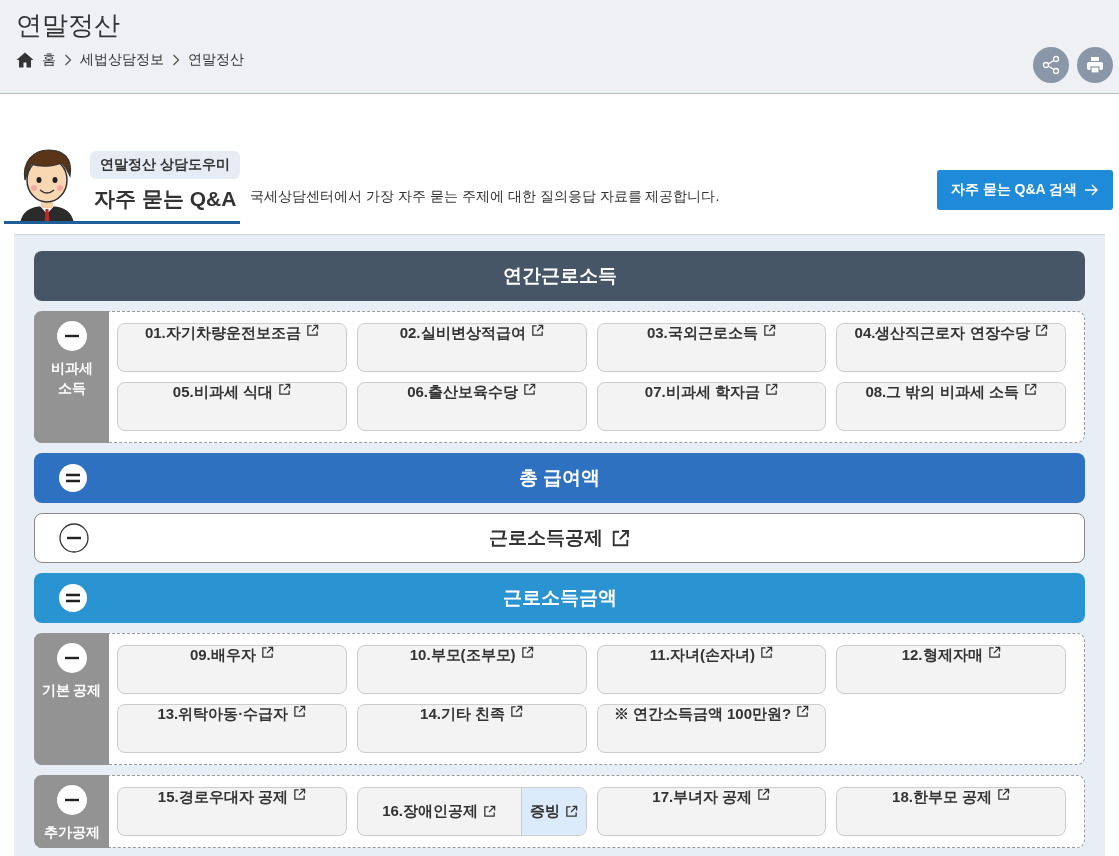 The height and width of the screenshot is (856, 1119). Describe the element at coordinates (1024, 190) in the screenshot. I see `qa-search-button: 자주 묻는 Q&A 검색` at that location.